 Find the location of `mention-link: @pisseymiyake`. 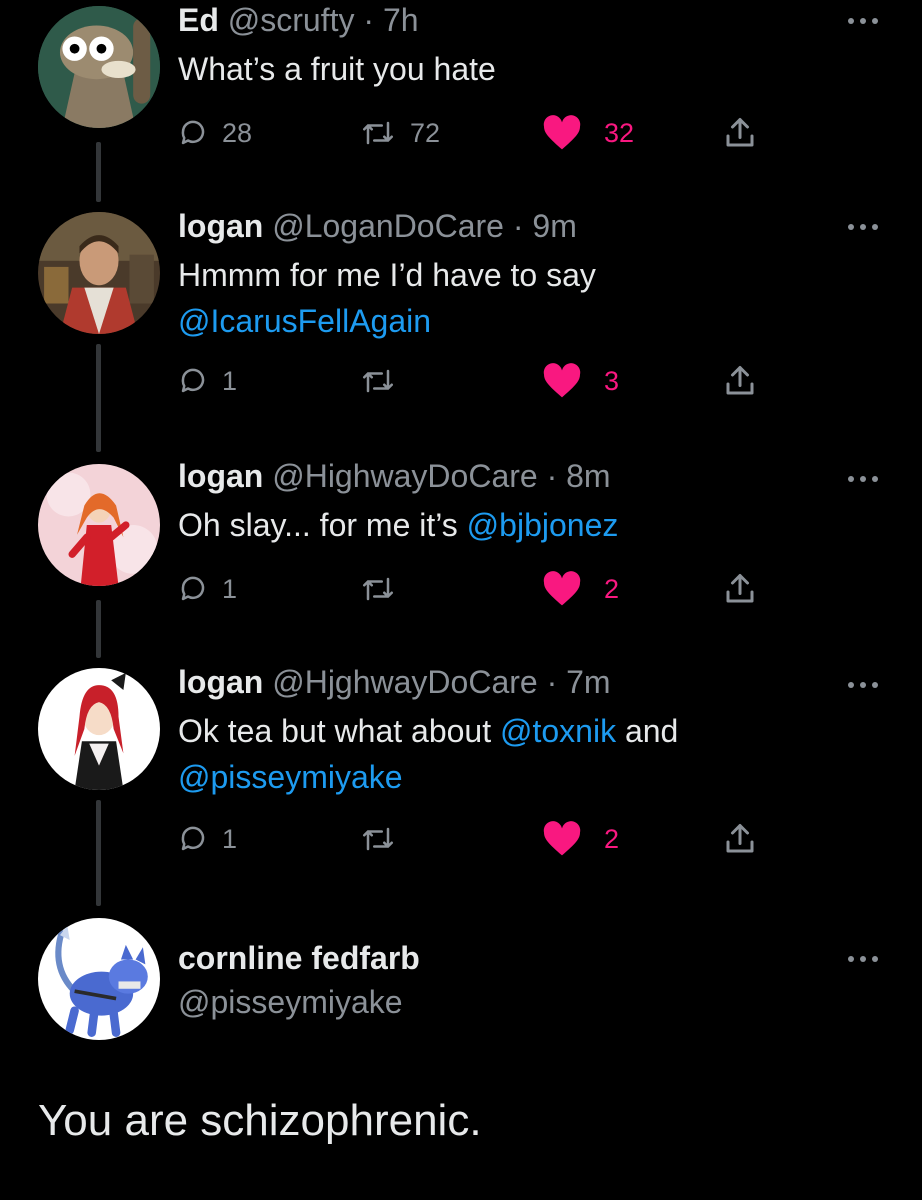

mention-link: @pisseymiyake is located at coordinates (290, 777).